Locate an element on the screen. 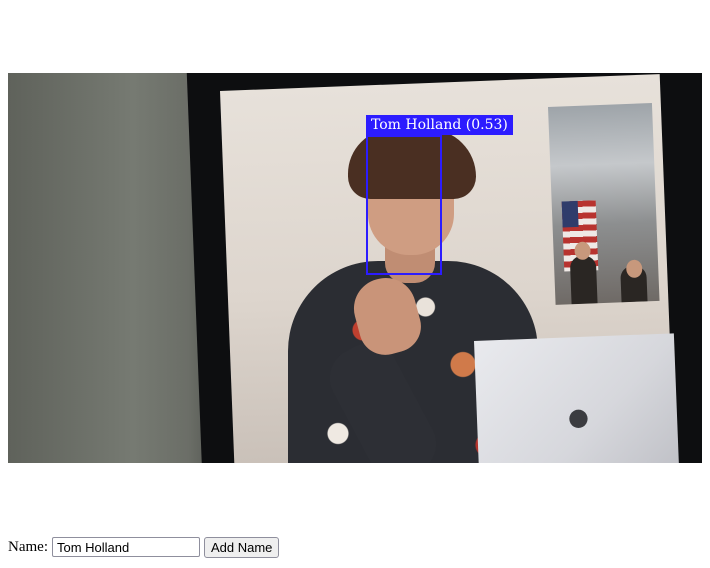 The width and height of the screenshot is (710, 568). face-detection-label: Tom Holland (0.53) is located at coordinates (439, 125).